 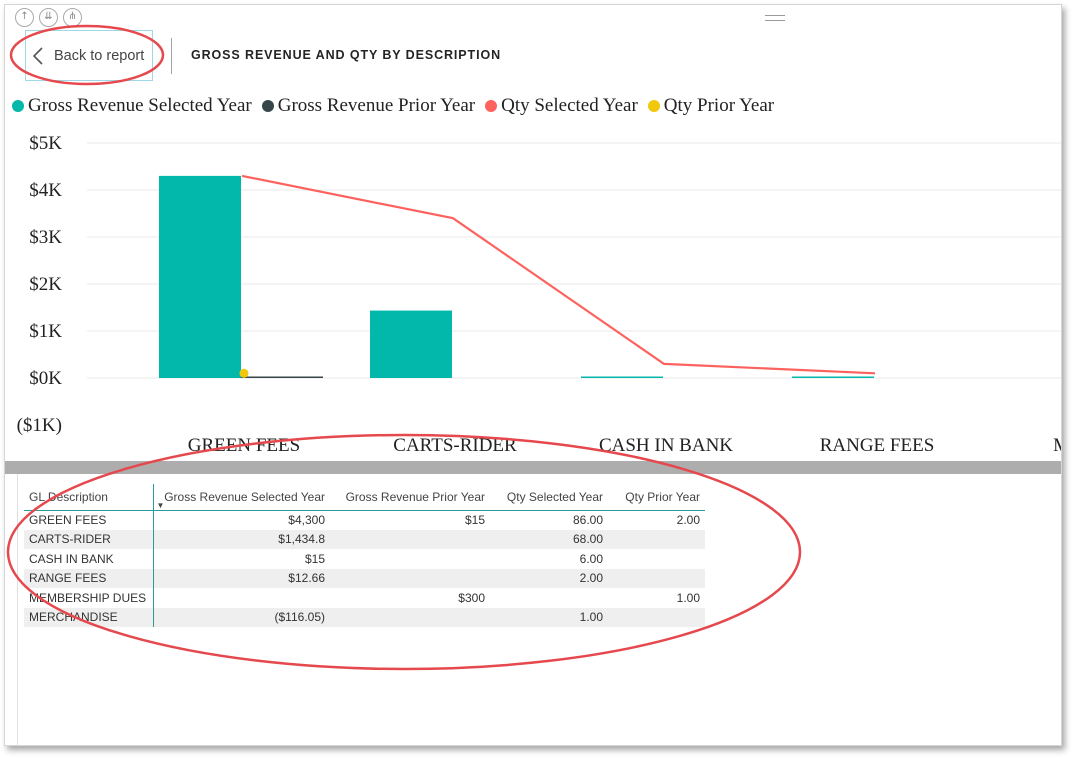 I want to click on table-cell: 68.00, so click(x=587, y=539).